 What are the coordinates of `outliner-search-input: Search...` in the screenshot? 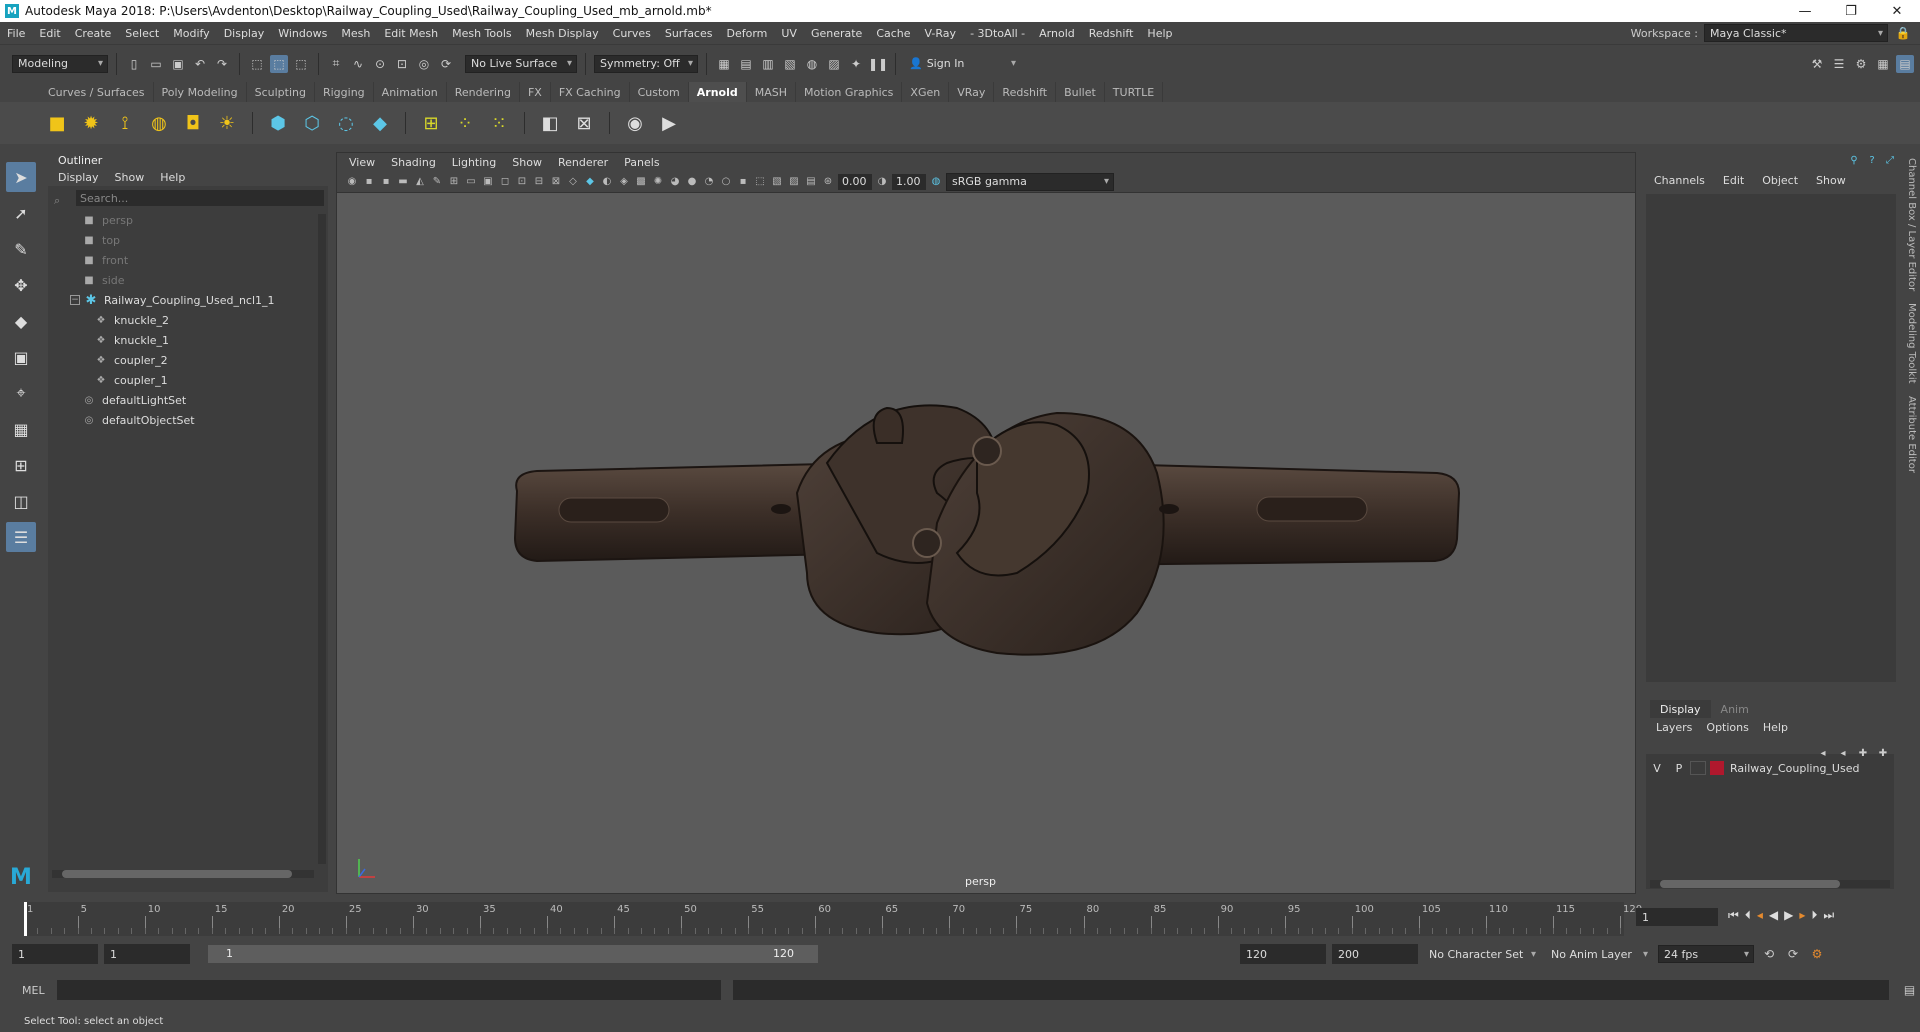 It's located at (200, 198).